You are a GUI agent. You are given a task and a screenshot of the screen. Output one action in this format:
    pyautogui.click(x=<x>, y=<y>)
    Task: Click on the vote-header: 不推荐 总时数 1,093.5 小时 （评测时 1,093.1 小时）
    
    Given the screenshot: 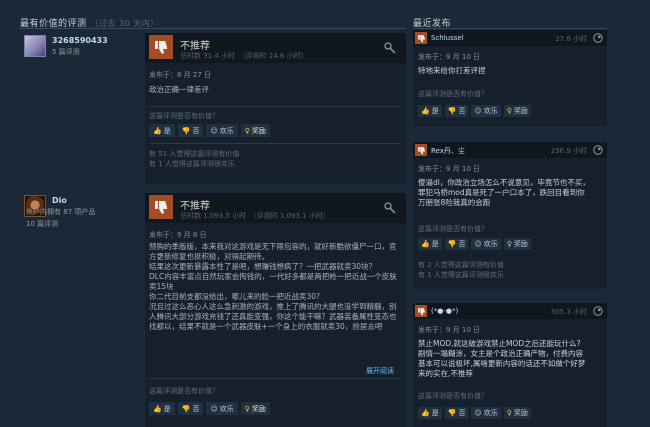 What is the action you would take?
    pyautogui.click(x=275, y=208)
    